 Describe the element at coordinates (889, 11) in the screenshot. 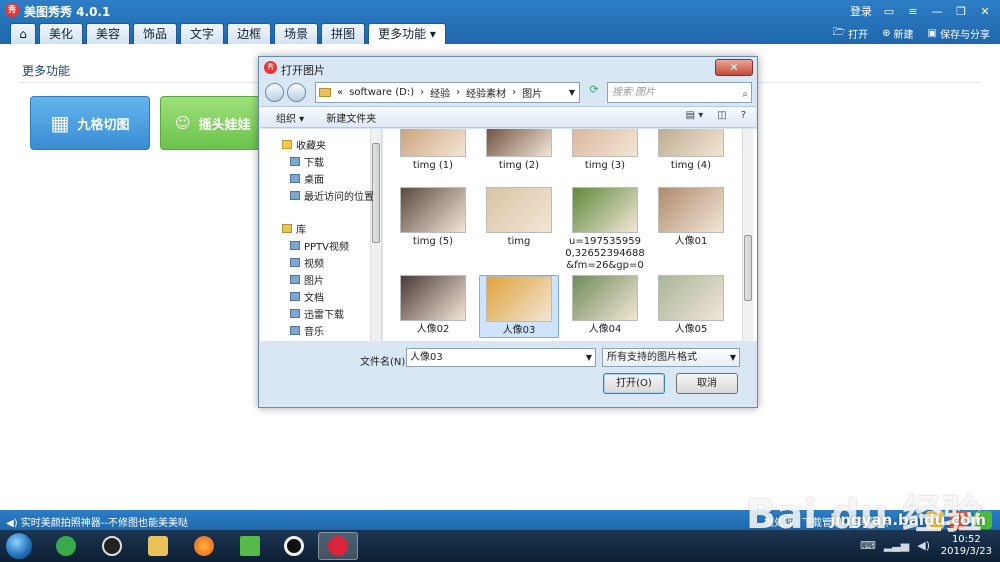

I see `message-icon: ▭` at that location.